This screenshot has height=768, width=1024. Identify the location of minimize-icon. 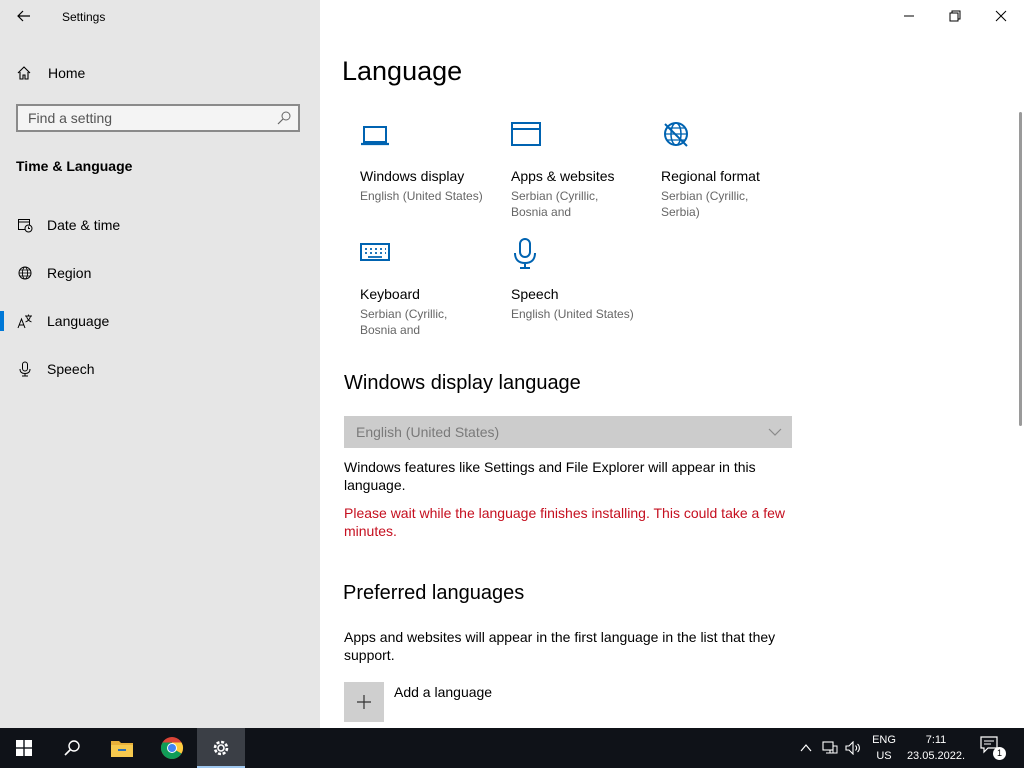
(909, 16).